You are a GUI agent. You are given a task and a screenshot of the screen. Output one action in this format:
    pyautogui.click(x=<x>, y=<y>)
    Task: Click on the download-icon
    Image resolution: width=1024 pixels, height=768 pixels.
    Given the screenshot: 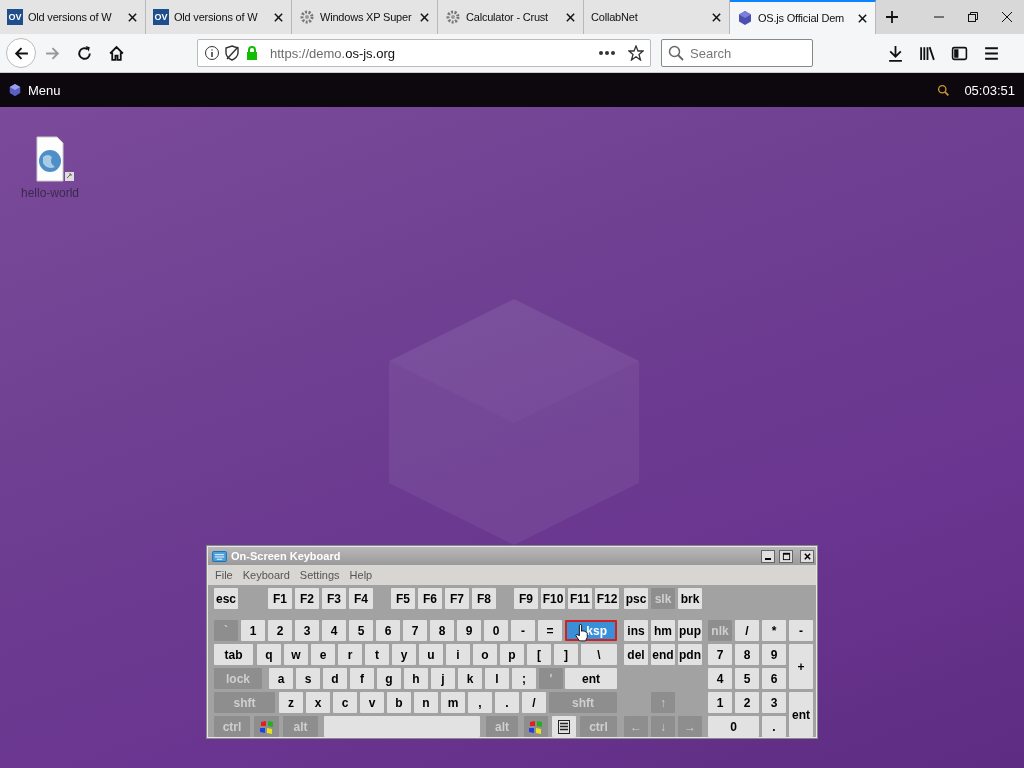 What is the action you would take?
    pyautogui.click(x=895, y=53)
    